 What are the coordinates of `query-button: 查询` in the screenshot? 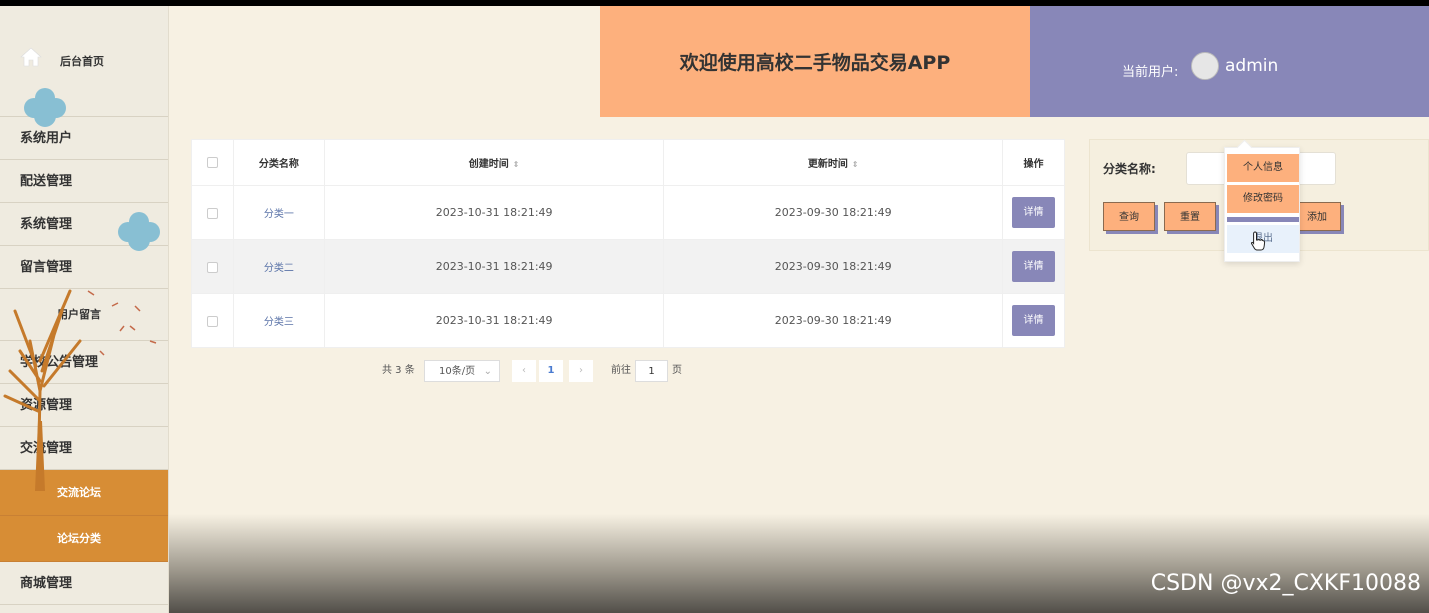 It's located at (1129, 216).